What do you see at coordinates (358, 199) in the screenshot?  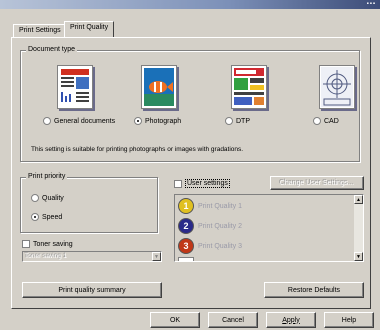 I see `scroll-up-icon: ▲` at bounding box center [358, 199].